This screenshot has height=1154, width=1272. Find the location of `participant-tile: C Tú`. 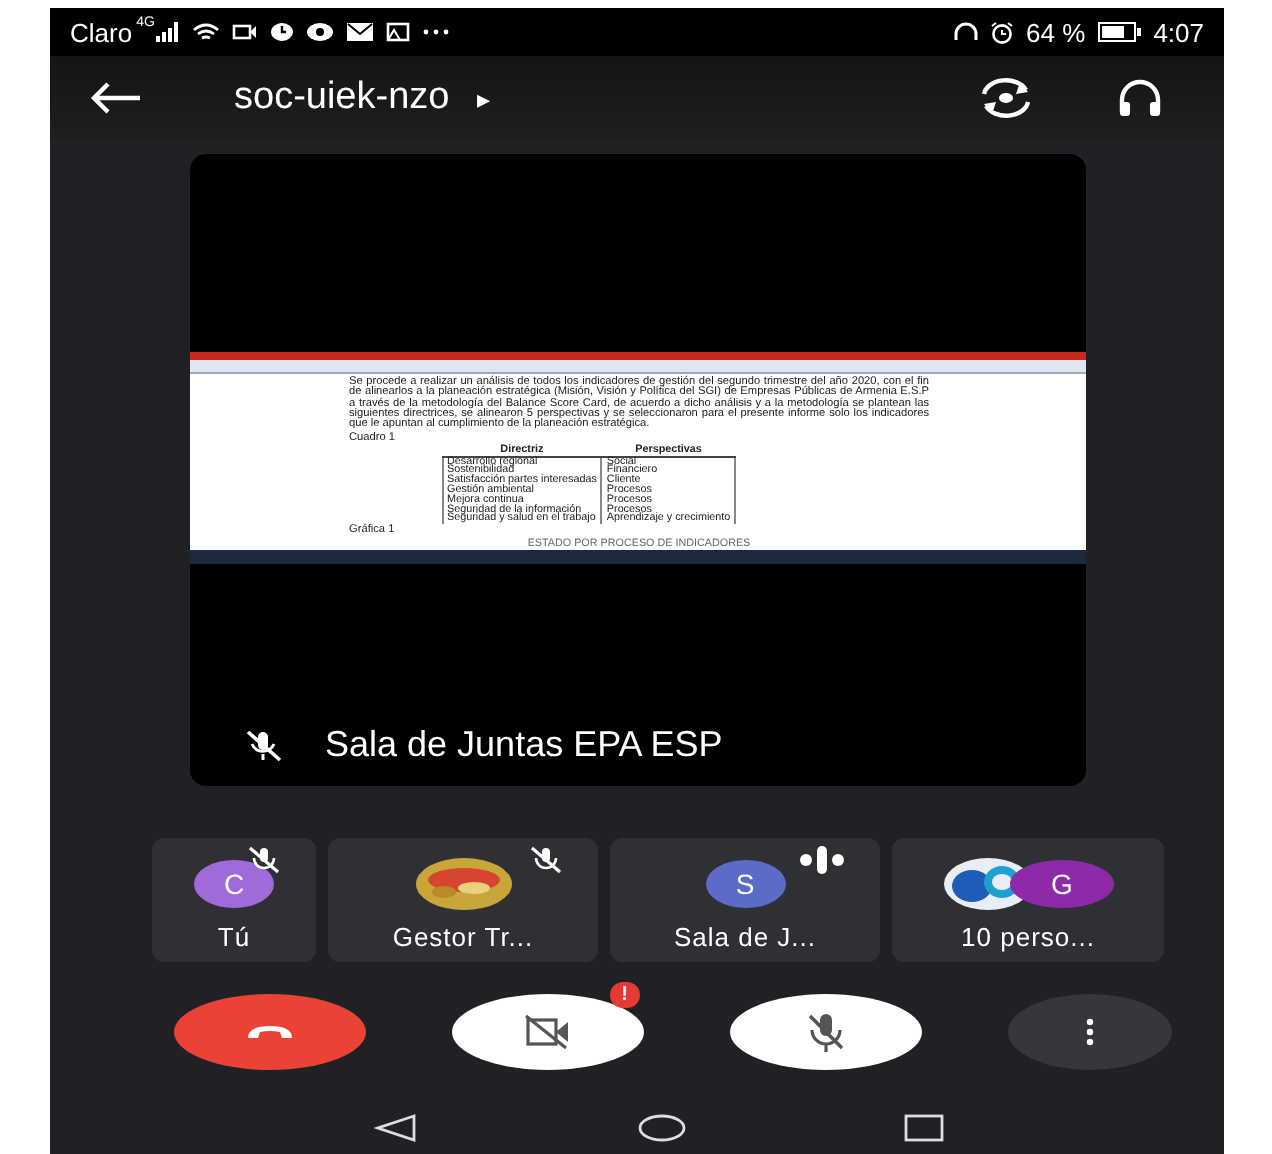

participant-tile: C Tú is located at coordinates (234, 900).